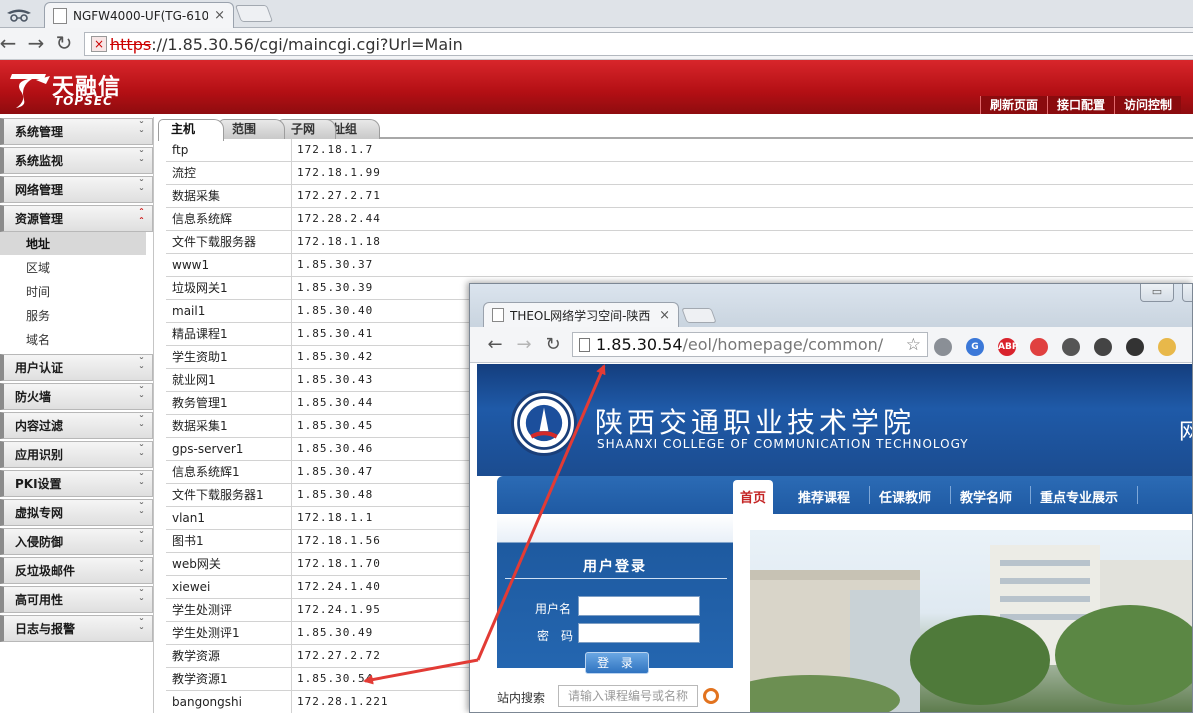 This screenshot has width=1193, height=713. Describe the element at coordinates (335, 287) in the screenshot. I see `ip-address-cell: 1.85.30.39` at that location.